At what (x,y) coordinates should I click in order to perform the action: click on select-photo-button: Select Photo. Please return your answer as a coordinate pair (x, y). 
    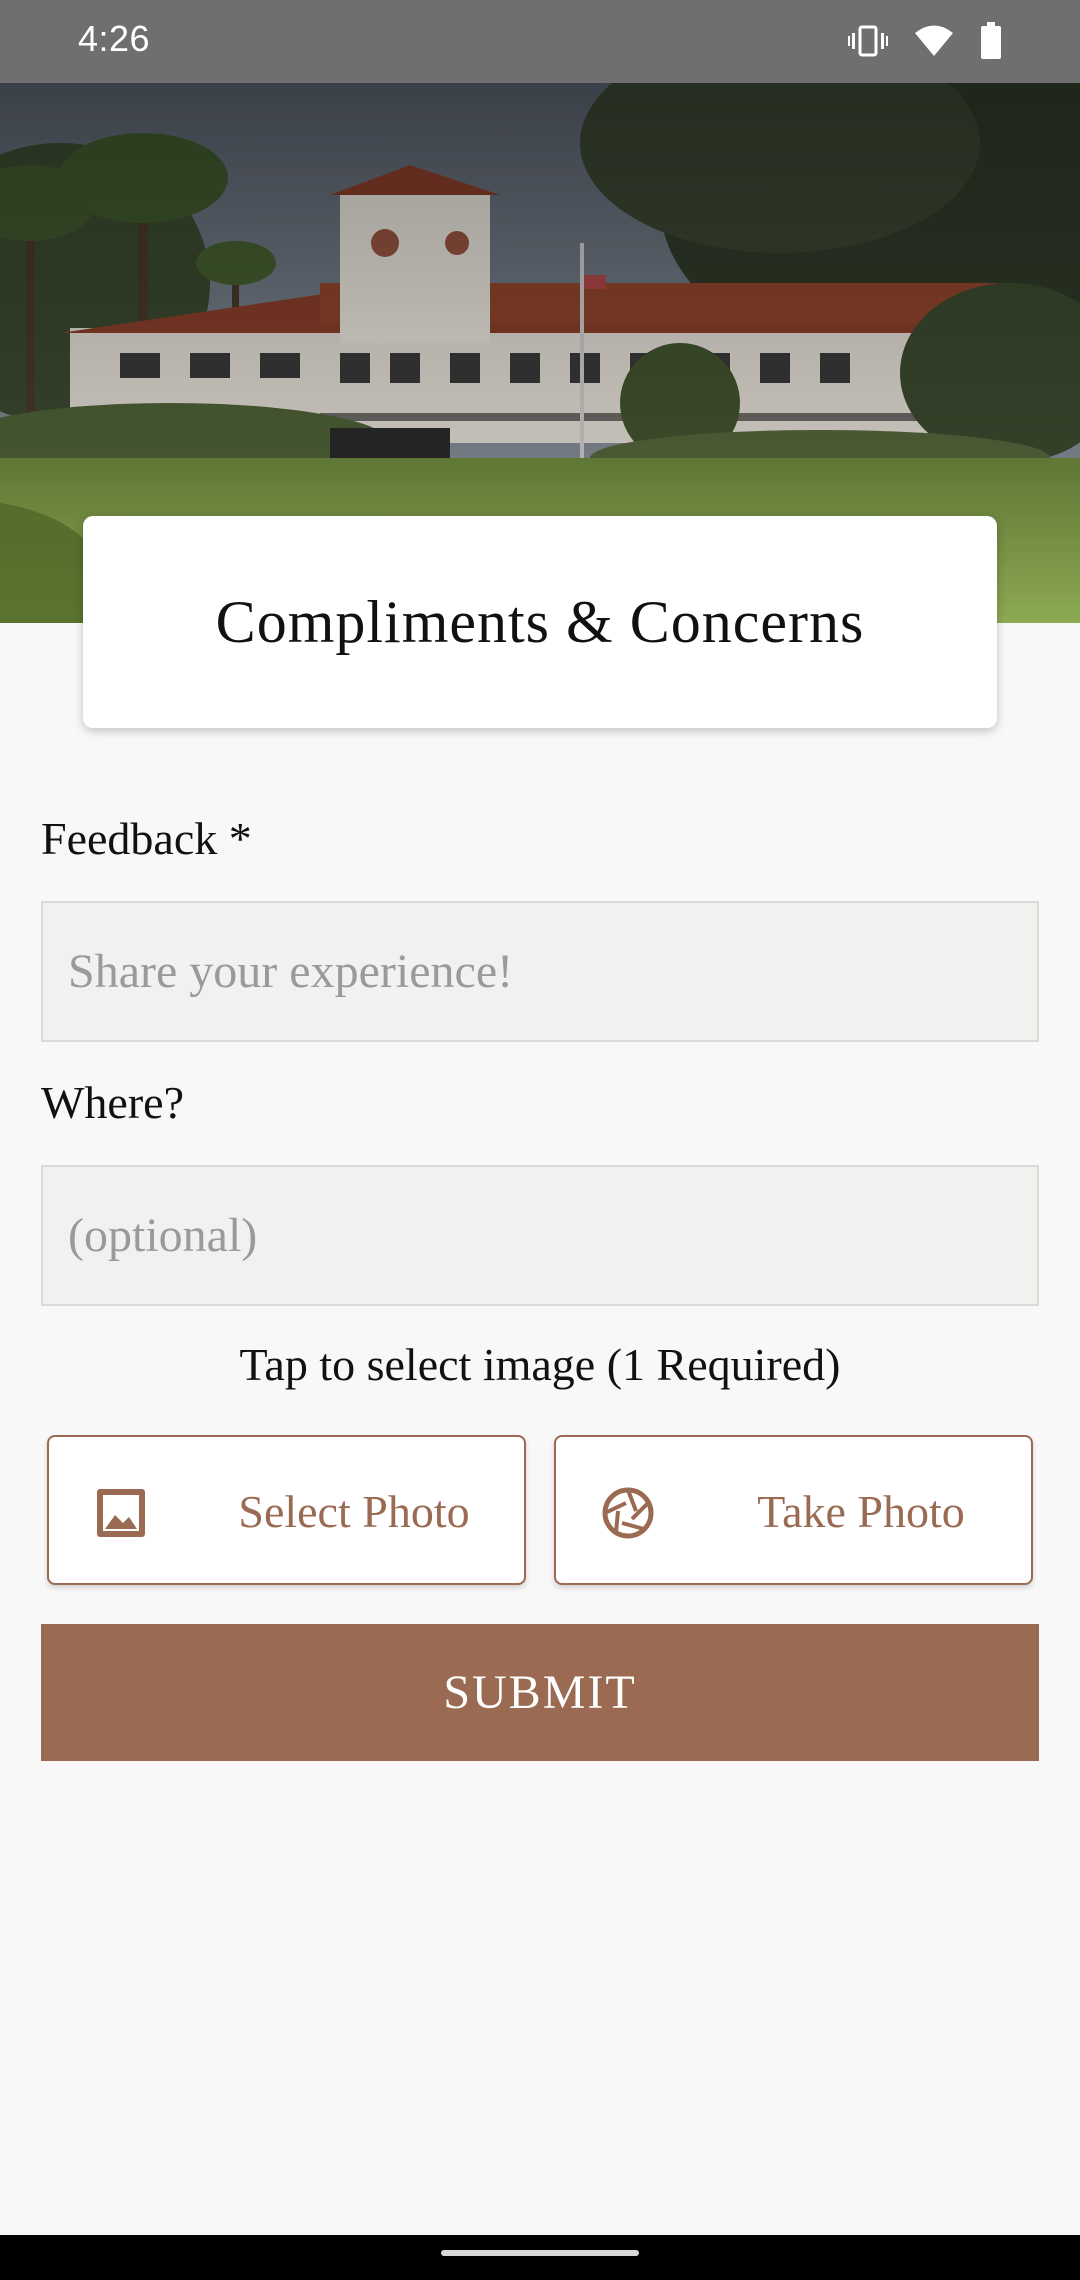
    Looking at the image, I should click on (286, 1510).